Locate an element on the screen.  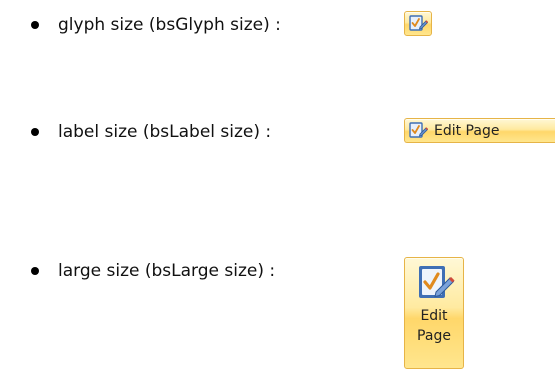
button-caption: Edit Page is located at coordinates (467, 131).